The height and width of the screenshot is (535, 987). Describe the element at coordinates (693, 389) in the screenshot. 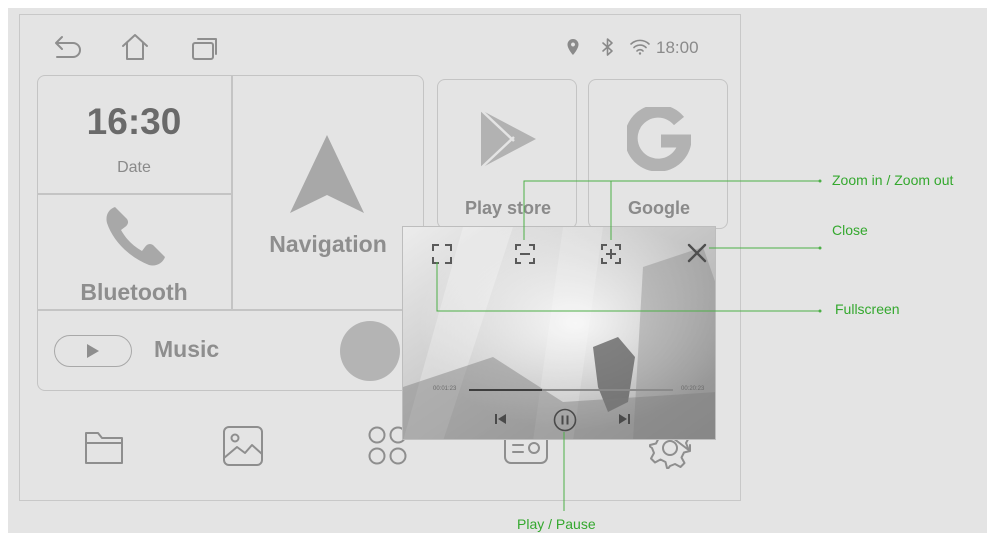

I see `total-time: 00:20:23` at that location.